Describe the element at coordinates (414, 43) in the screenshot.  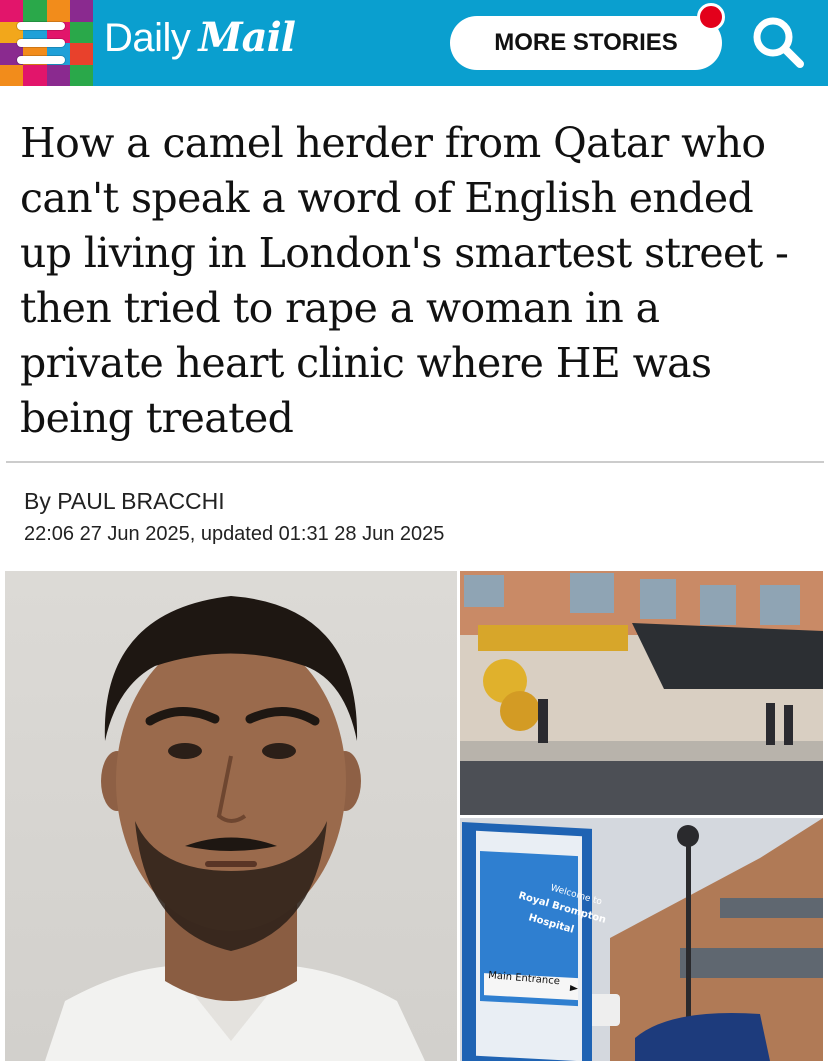
I see `top-bar: Daily Mail MORE STORIES` at that location.